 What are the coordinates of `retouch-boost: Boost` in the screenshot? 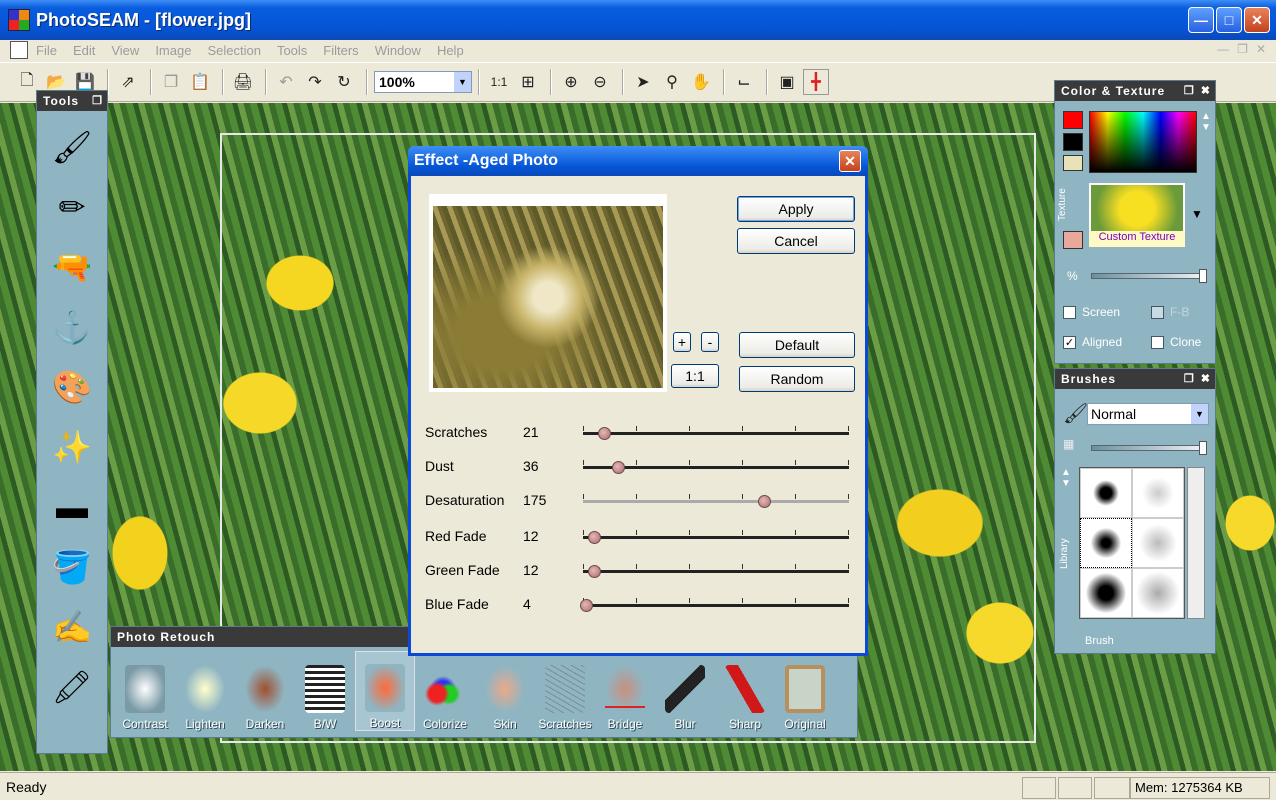 It's located at (385, 691).